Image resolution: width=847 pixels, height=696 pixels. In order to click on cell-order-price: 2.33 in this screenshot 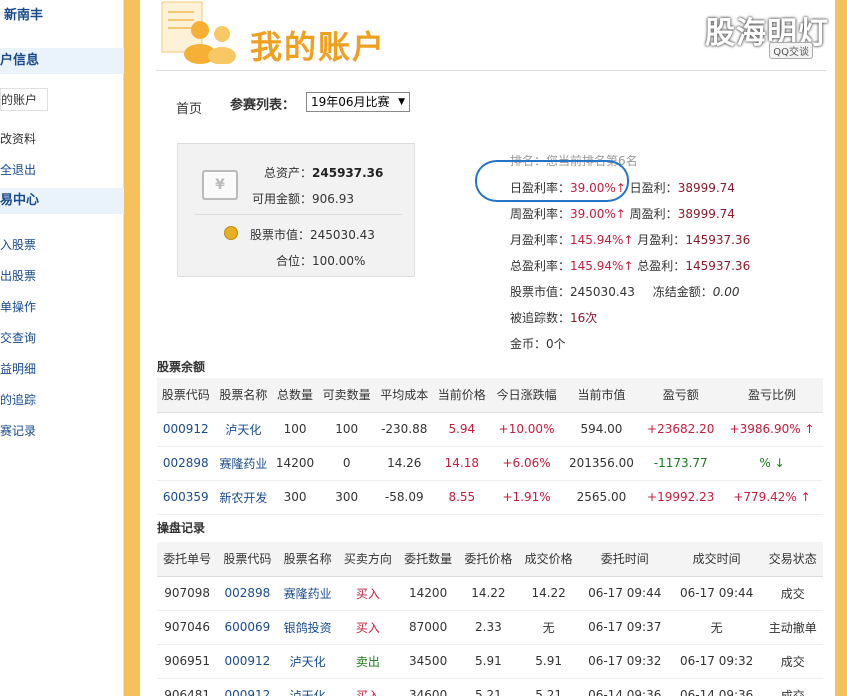, I will do `click(488, 627)`.